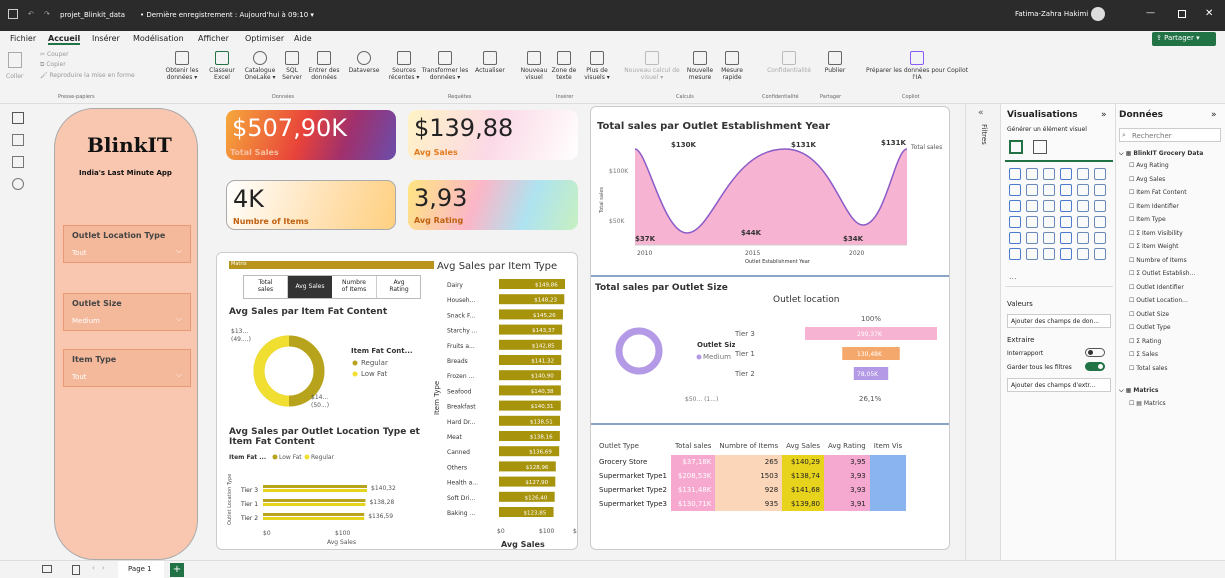  I want to click on kpi-total-sales: $507,90K Total Sales, so click(311, 135).